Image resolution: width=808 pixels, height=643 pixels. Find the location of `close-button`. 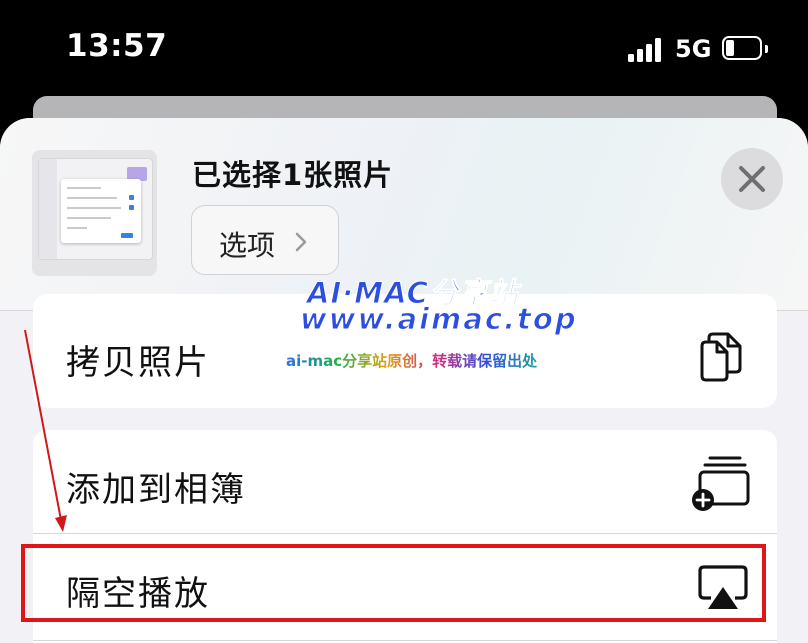

close-button is located at coordinates (752, 179).